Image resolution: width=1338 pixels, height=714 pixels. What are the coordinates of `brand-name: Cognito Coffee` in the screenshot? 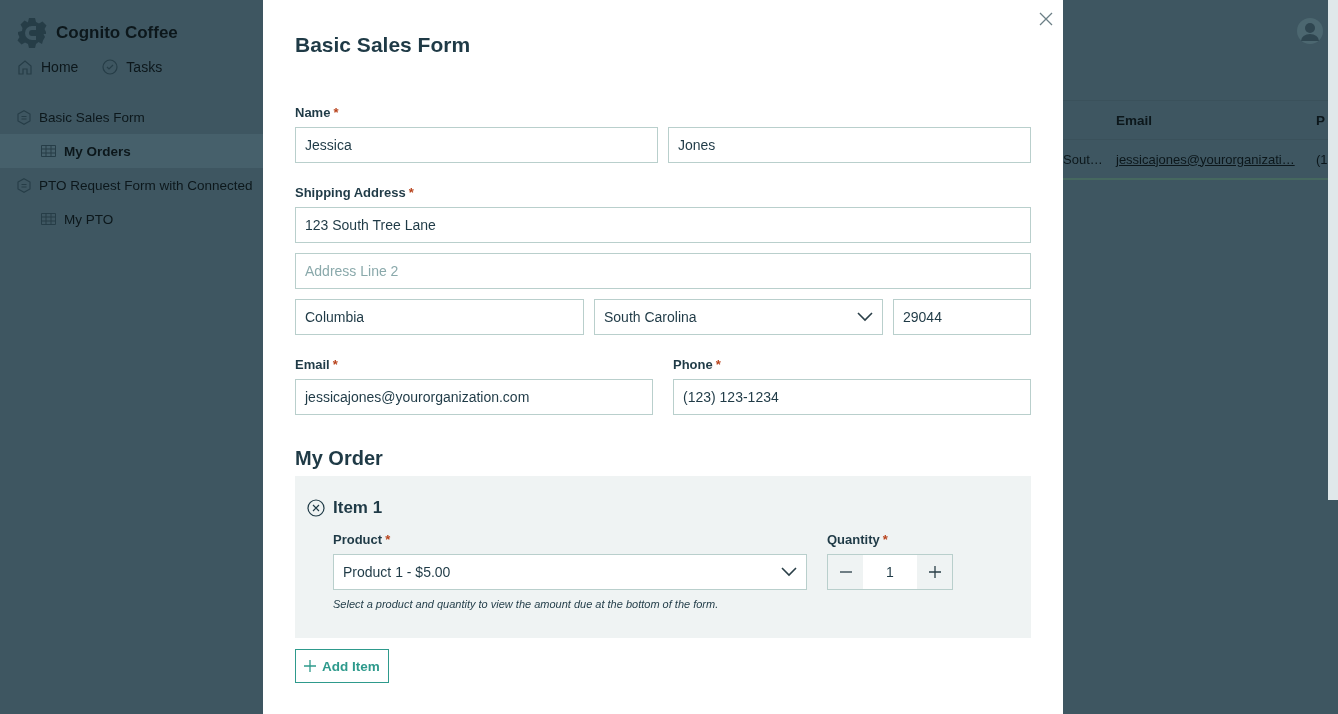 It's located at (117, 32).